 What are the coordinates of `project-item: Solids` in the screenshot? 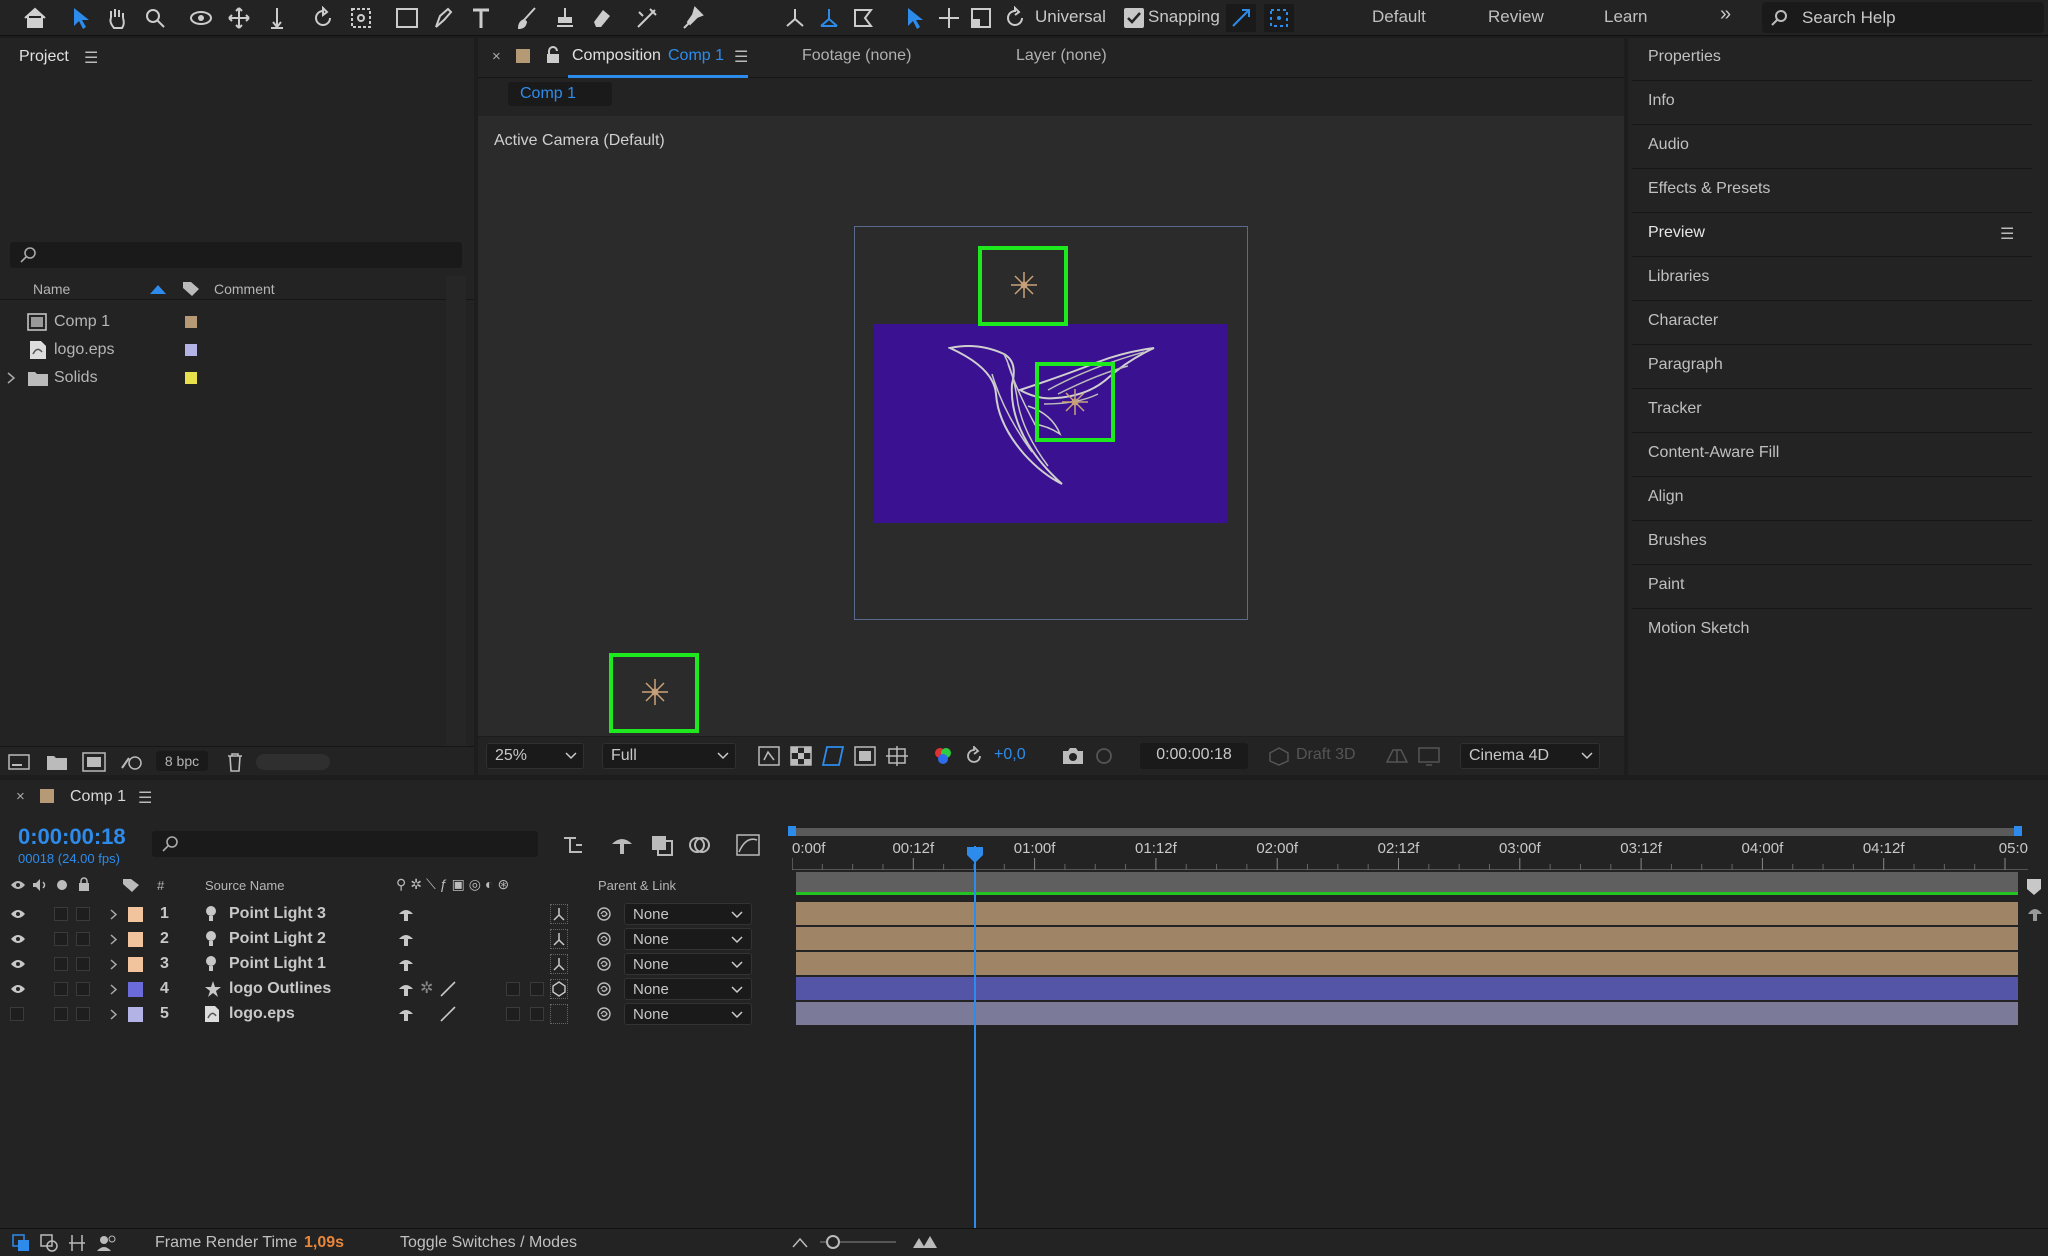 It's located at (237, 378).